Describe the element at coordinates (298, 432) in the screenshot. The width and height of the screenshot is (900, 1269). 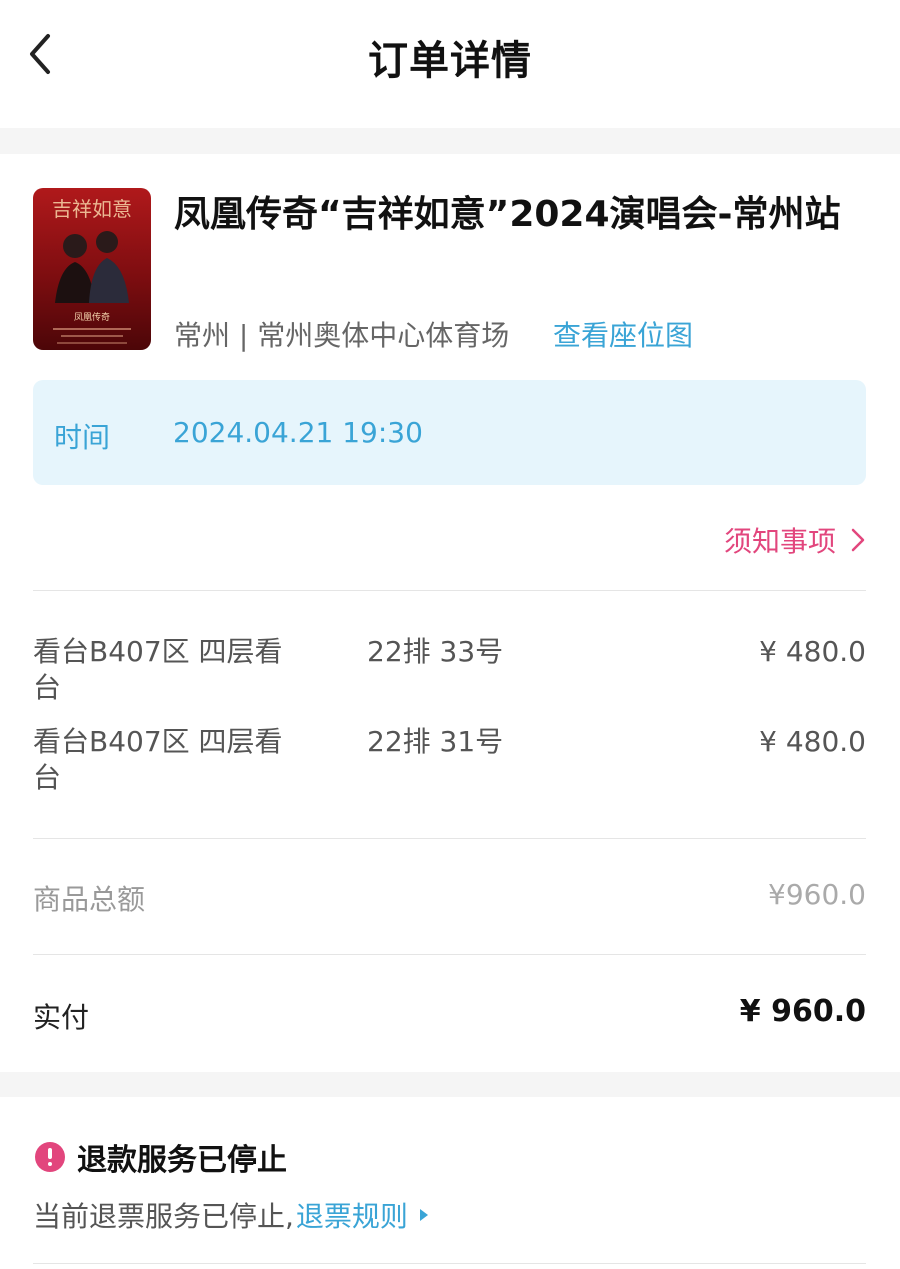
I see `time-value: 2024.04.21 19:30` at that location.